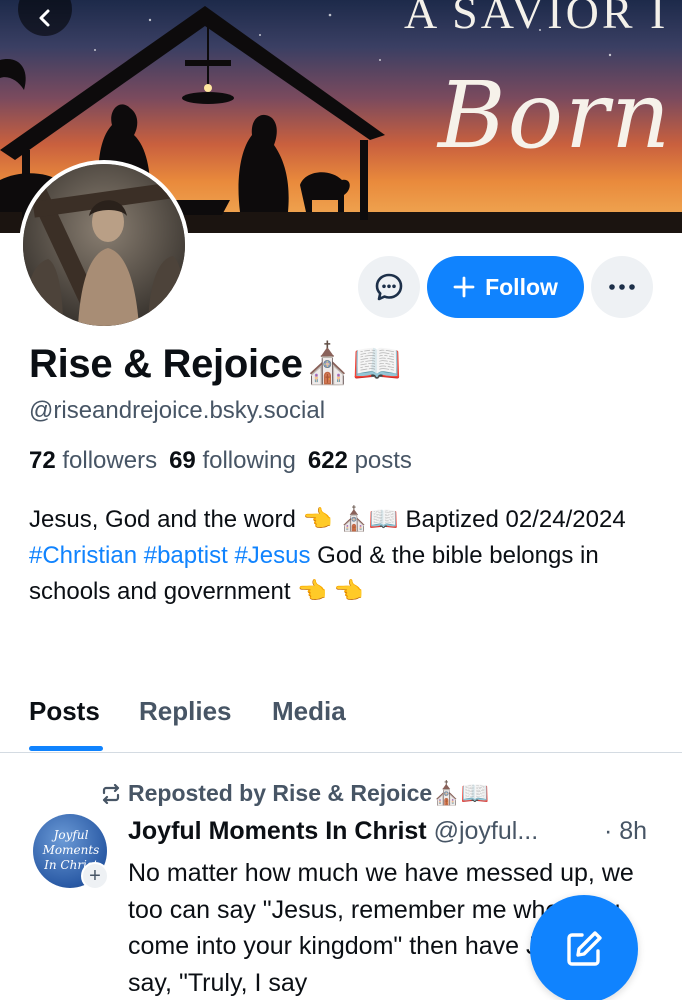 The width and height of the screenshot is (682, 1000). I want to click on following-count: 69, so click(182, 460).